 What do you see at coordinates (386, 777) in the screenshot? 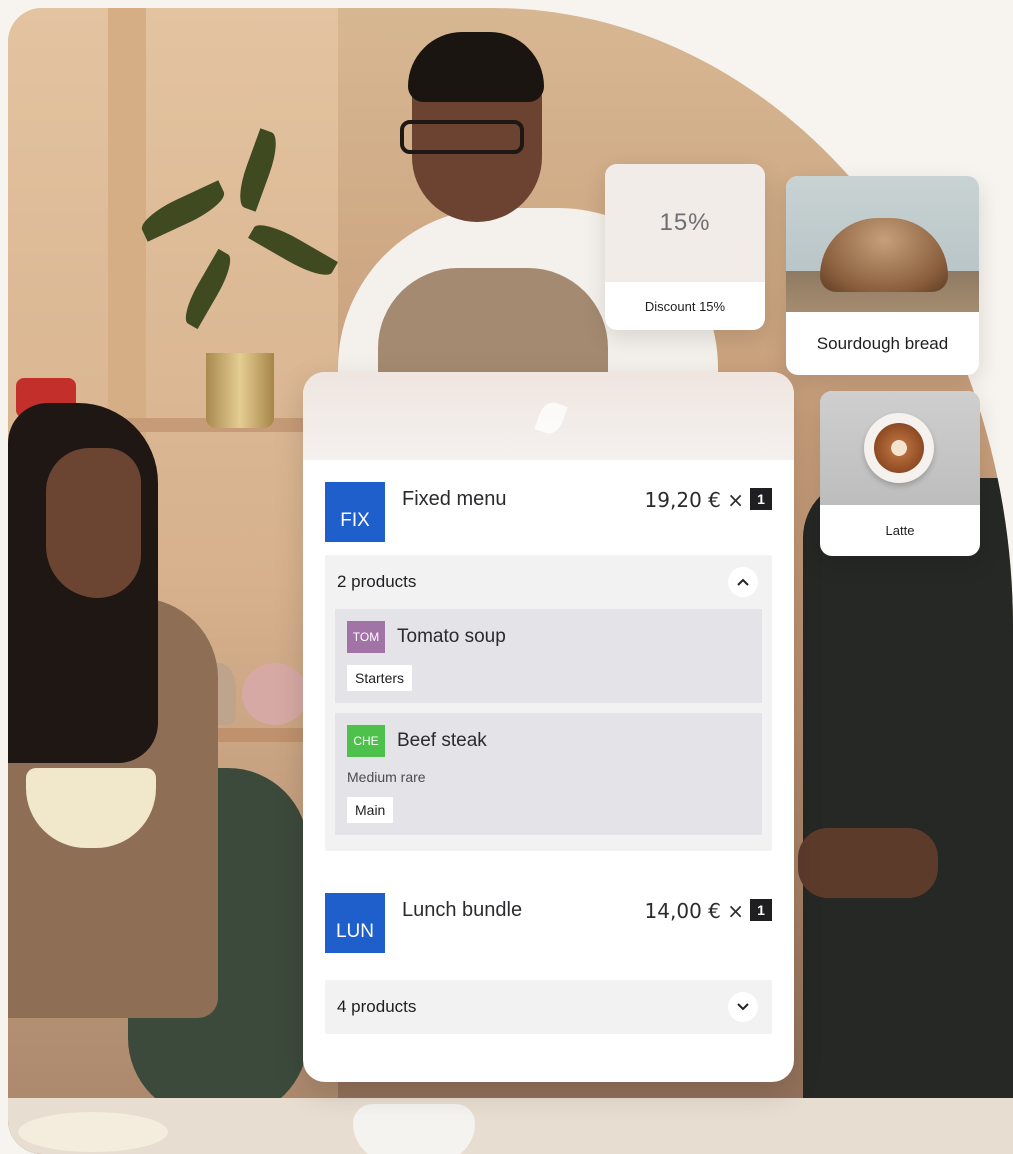
I see `item-note: Medium rare` at bounding box center [386, 777].